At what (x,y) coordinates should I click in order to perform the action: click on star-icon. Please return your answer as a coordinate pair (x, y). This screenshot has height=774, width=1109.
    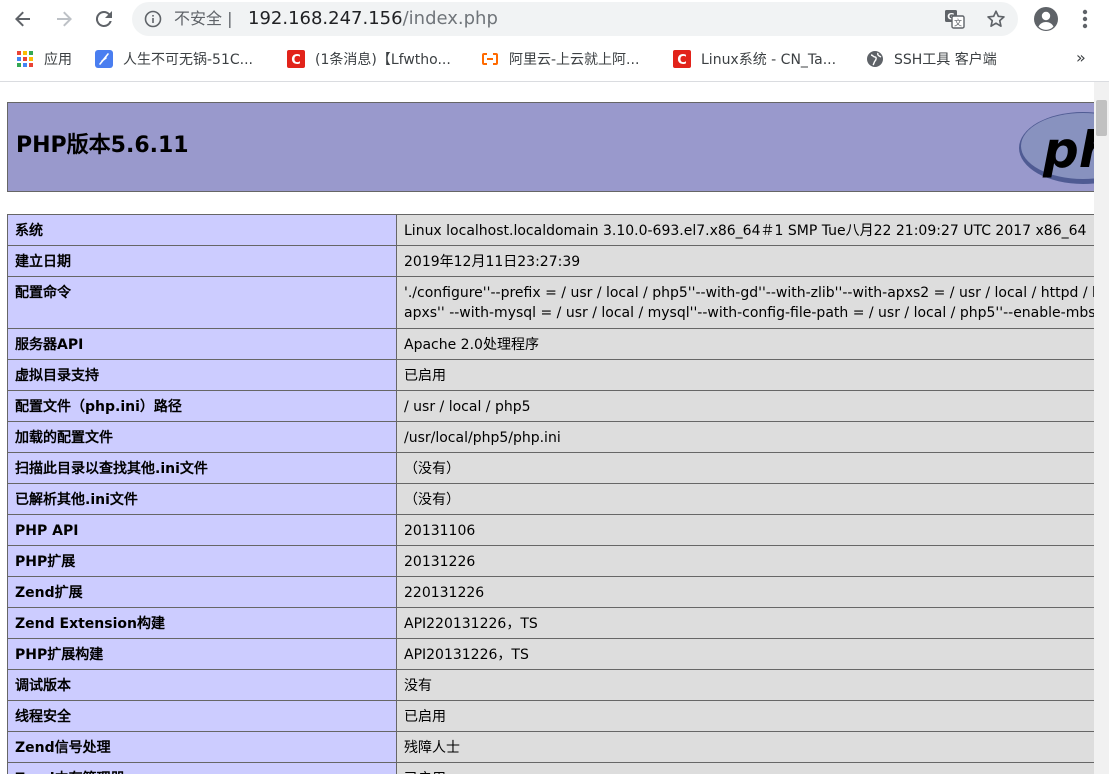
    Looking at the image, I should click on (996, 19).